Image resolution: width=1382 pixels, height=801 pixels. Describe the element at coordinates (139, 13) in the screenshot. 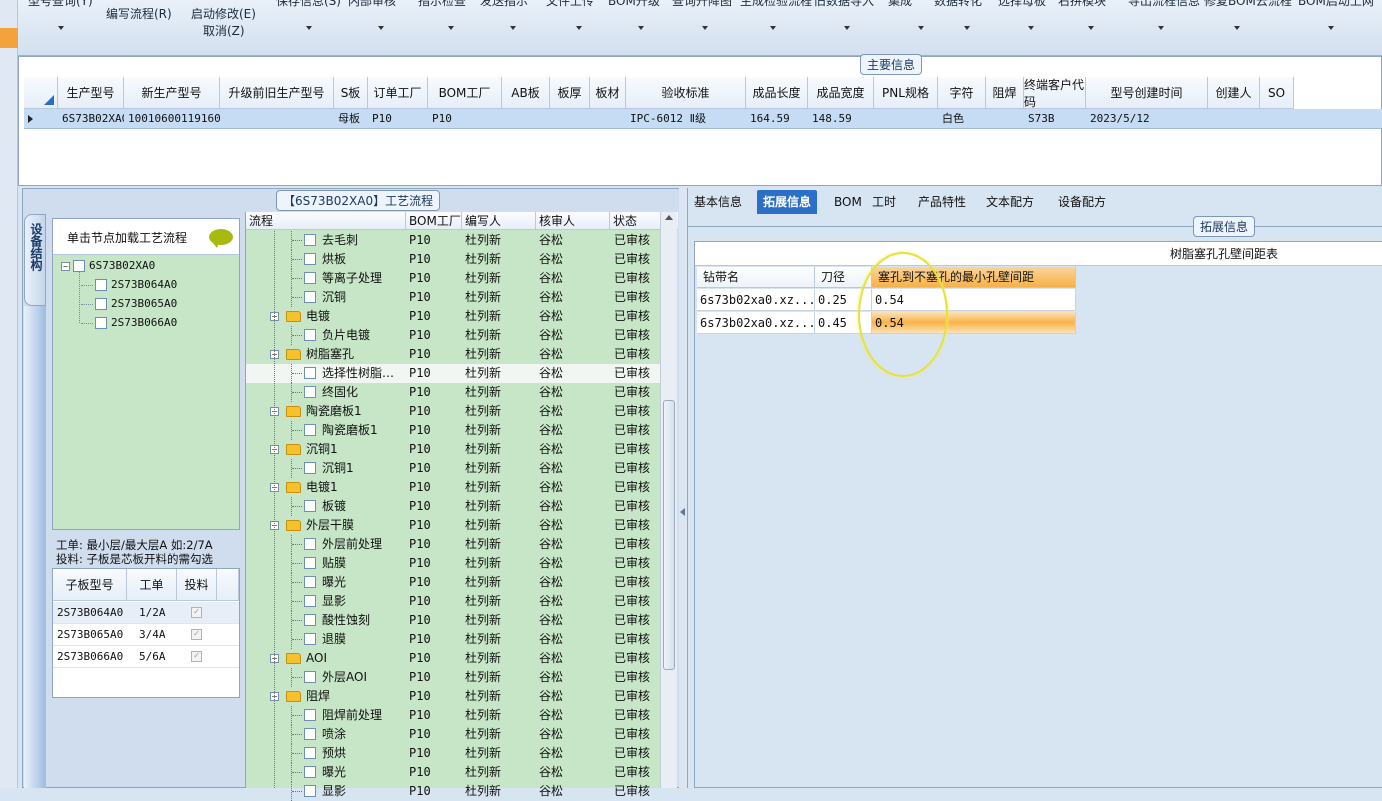

I see `edit-flow-button: 编写流程(R)` at that location.